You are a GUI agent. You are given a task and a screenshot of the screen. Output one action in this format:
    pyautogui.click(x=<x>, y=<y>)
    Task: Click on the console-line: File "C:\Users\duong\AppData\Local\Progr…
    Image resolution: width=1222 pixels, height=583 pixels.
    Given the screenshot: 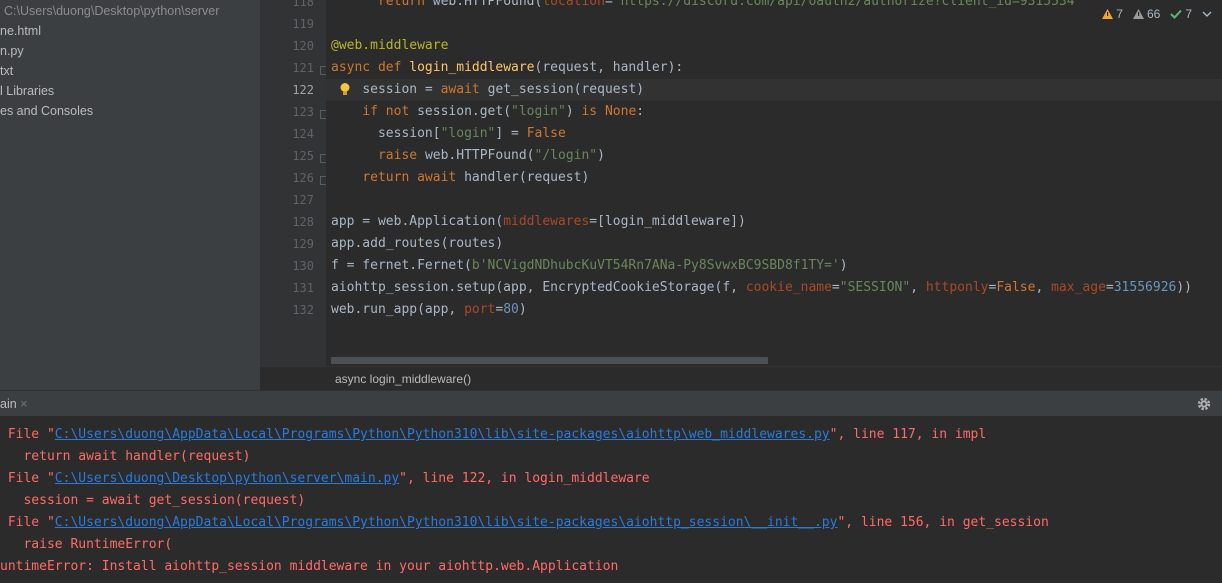 What is the action you would take?
    pyautogui.click(x=524, y=523)
    